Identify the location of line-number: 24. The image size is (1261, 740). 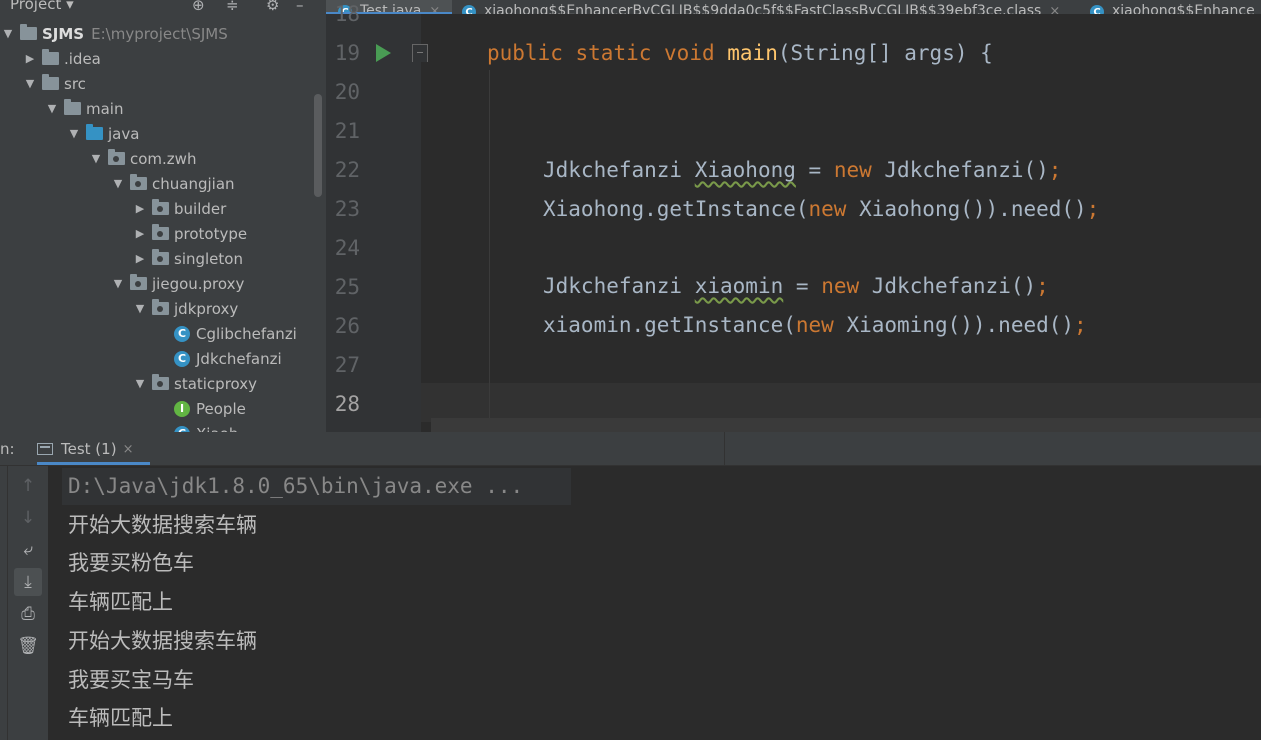
(347, 248).